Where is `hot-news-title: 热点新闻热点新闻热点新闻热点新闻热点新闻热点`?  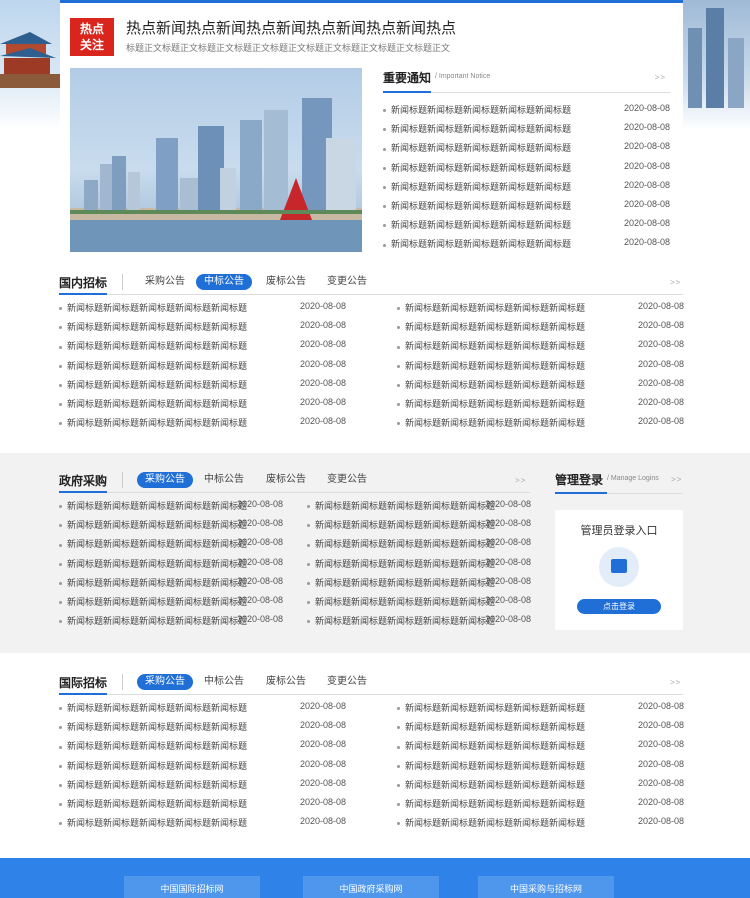
hot-news-title: 热点新闻热点新闻热点新闻热点新闻热点新闻热点 is located at coordinates (291, 27).